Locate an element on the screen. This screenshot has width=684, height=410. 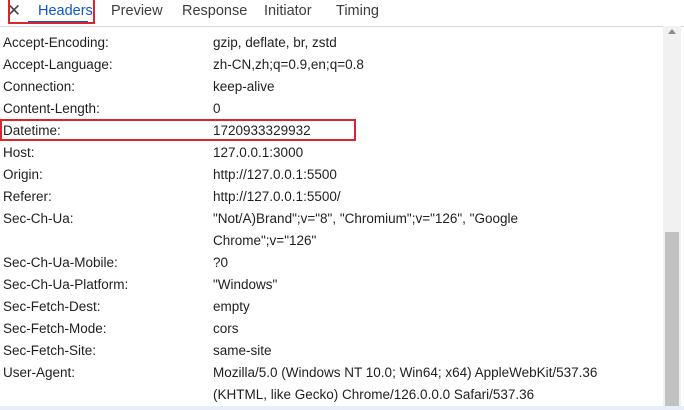
header-name: Sec-Ch-Ua-Mobile: is located at coordinates (60, 262).